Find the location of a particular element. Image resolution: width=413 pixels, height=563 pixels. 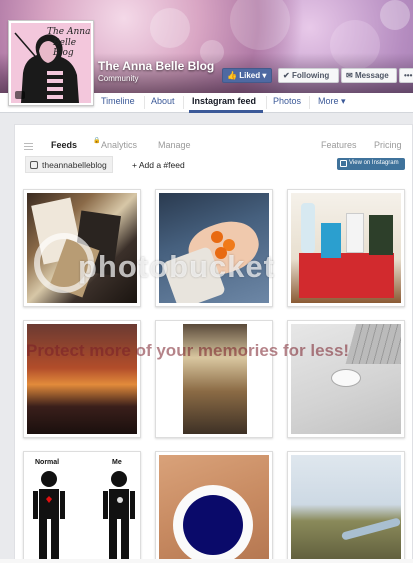

account-chip: theannabelleblog is located at coordinates (69, 164).